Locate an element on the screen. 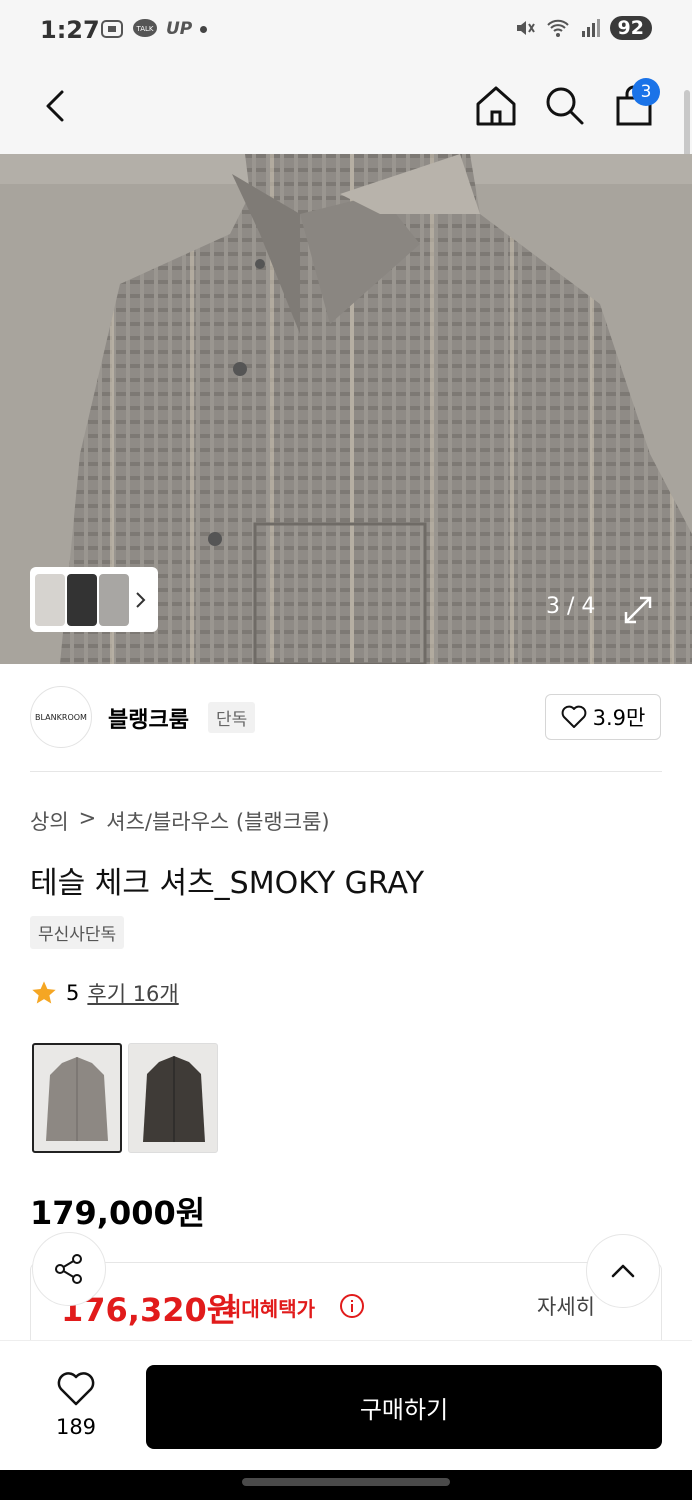 The height and width of the screenshot is (1500, 692). brand-logo: BLANKROOM is located at coordinates (61, 717).